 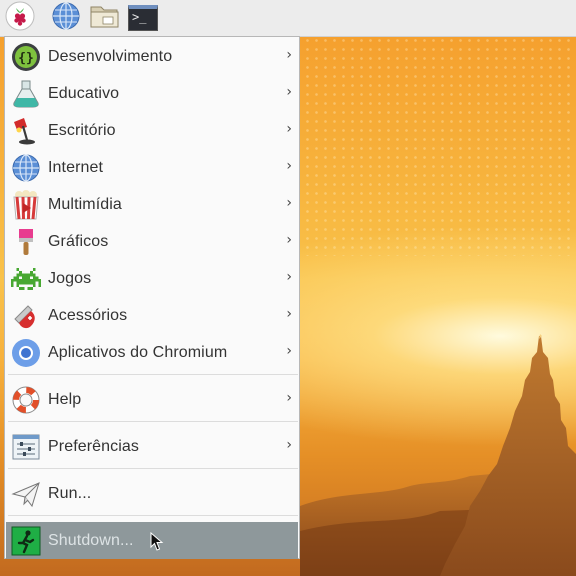 I want to click on menu-item-preferencias: Preferências ›, so click(x=152, y=446).